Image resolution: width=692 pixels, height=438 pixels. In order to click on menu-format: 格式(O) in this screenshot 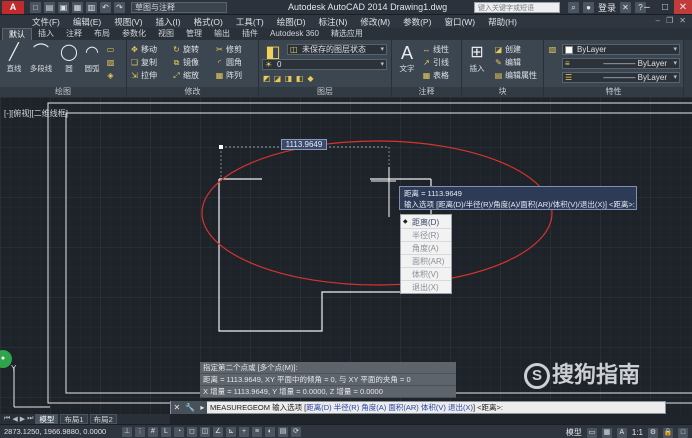, I will do `click(208, 22)`.